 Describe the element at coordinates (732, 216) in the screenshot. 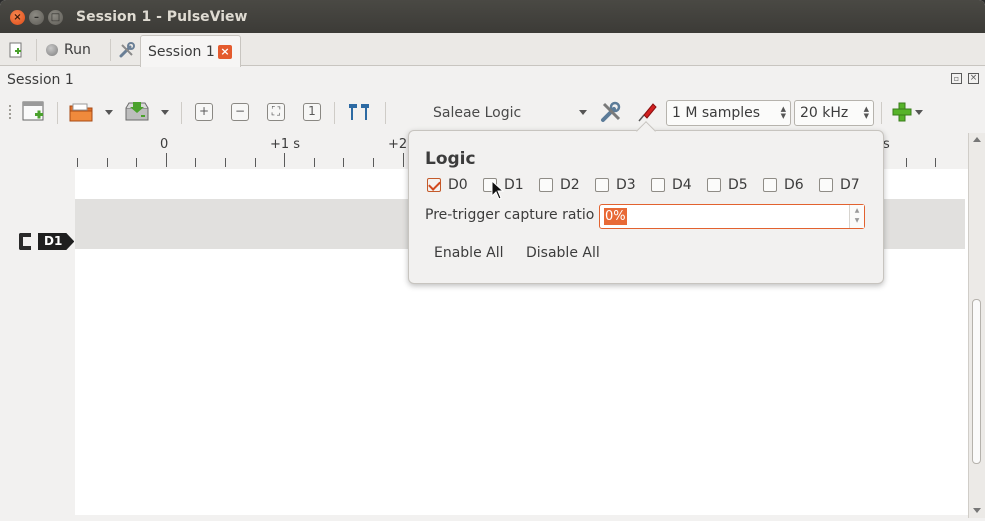

I see `pretrigger-input: 0% ▲ ▼` at that location.